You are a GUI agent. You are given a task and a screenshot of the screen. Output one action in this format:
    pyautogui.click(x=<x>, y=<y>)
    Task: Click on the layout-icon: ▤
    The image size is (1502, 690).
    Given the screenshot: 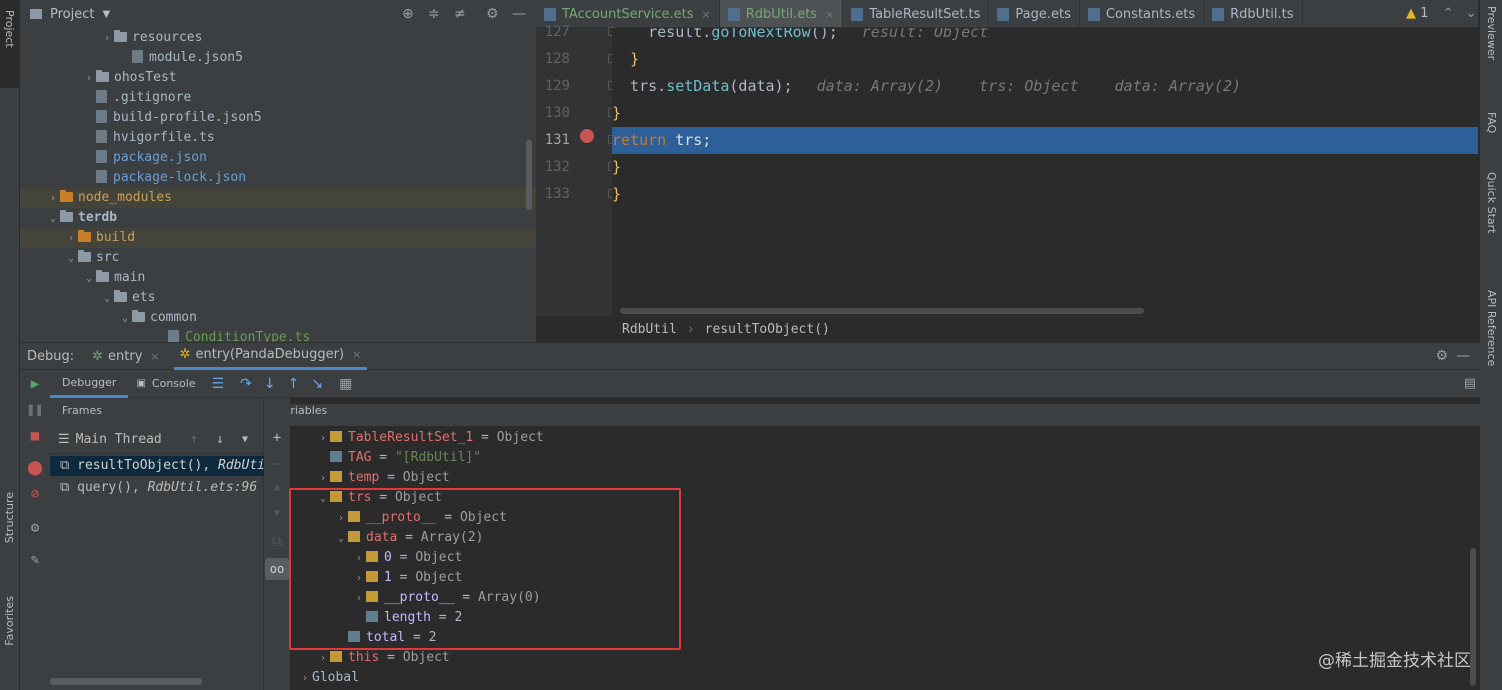 What is the action you would take?
    pyautogui.click(x=1470, y=383)
    